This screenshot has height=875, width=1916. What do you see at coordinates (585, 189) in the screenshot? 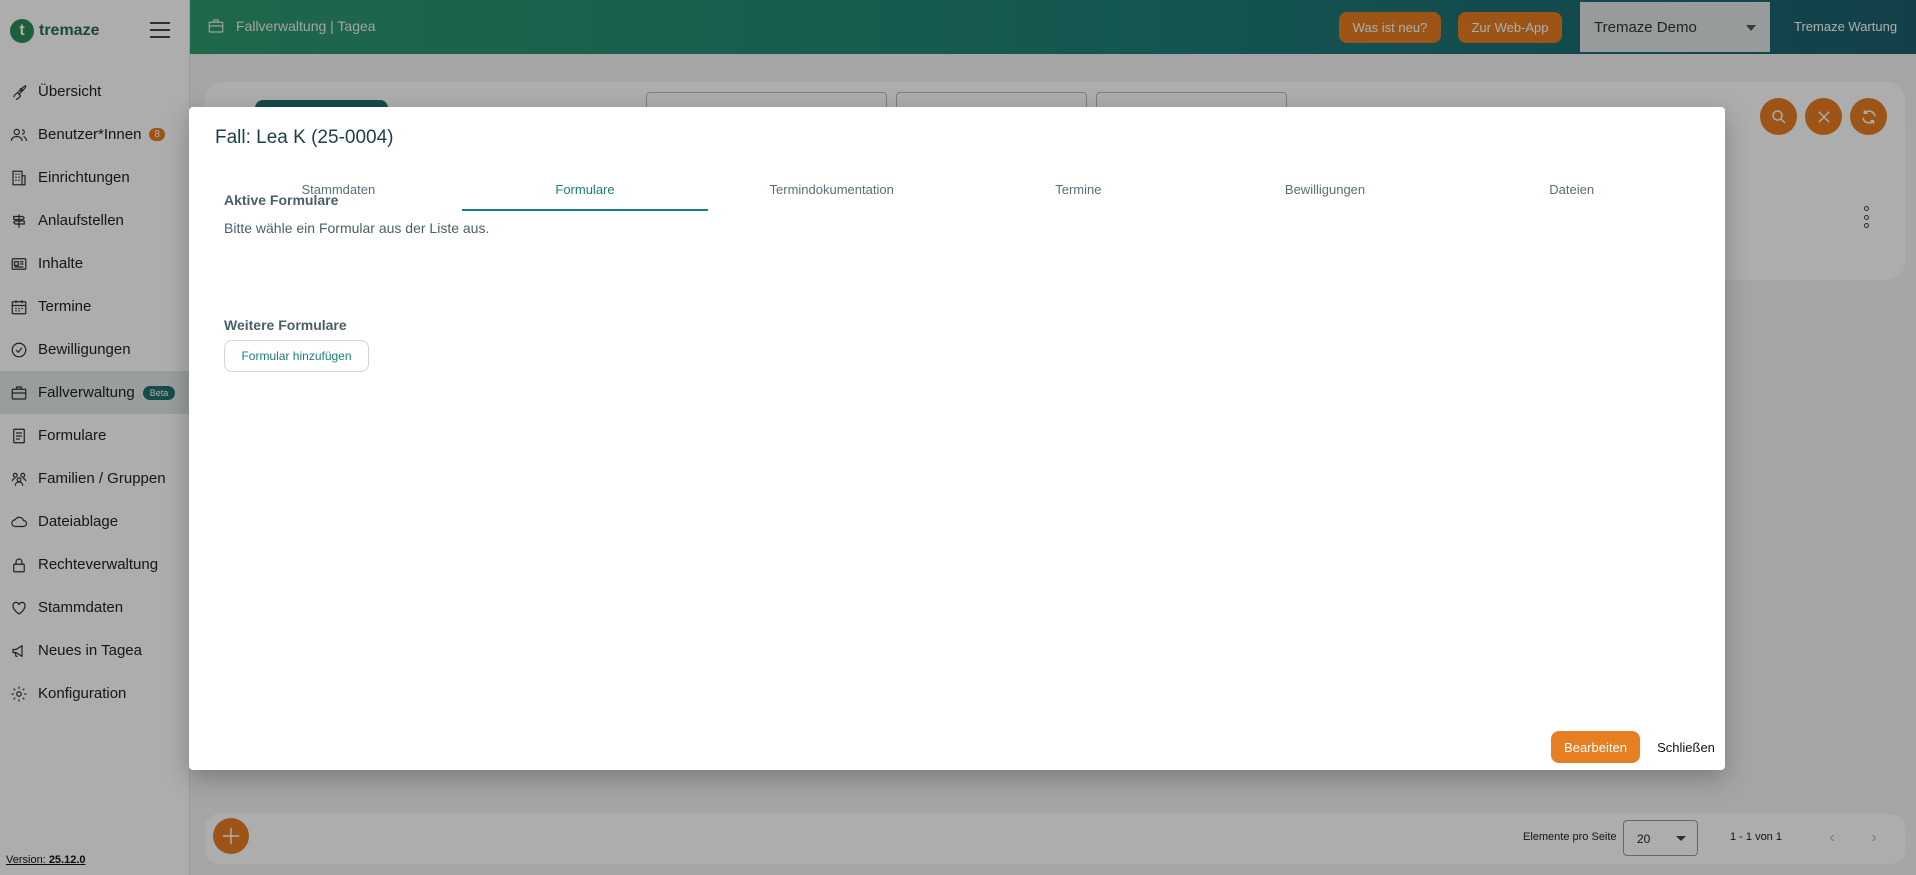
I see `tab-formulare: Formulare` at bounding box center [585, 189].